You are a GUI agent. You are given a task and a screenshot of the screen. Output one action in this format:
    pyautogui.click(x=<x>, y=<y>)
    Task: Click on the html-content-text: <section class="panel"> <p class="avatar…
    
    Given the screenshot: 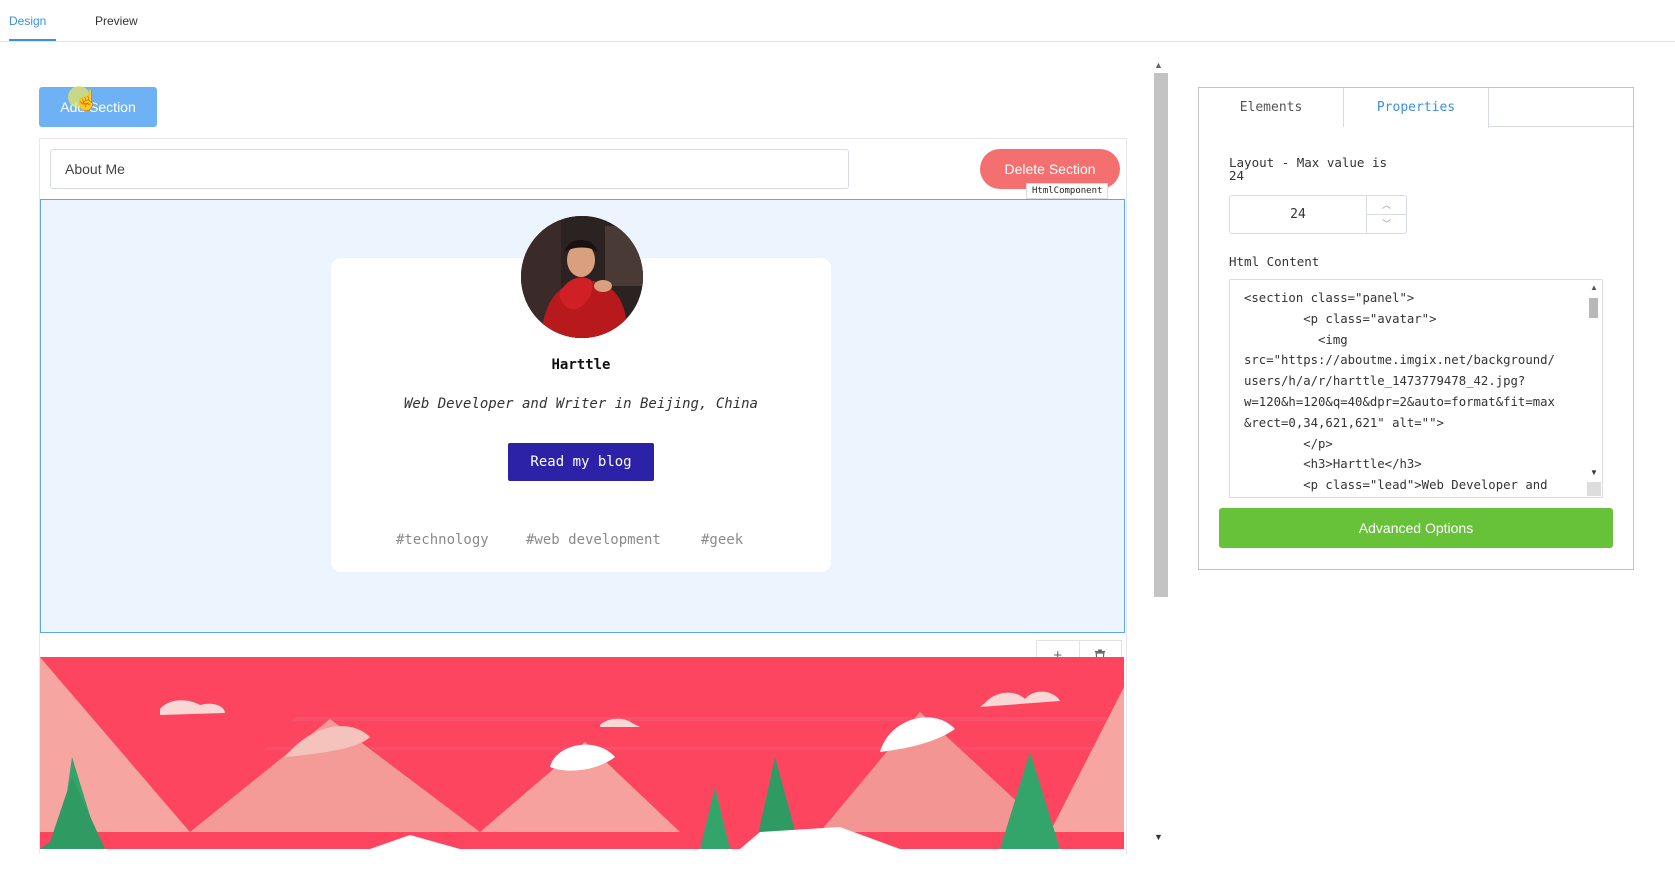 What is the action you would take?
    pyautogui.click(x=1409, y=392)
    